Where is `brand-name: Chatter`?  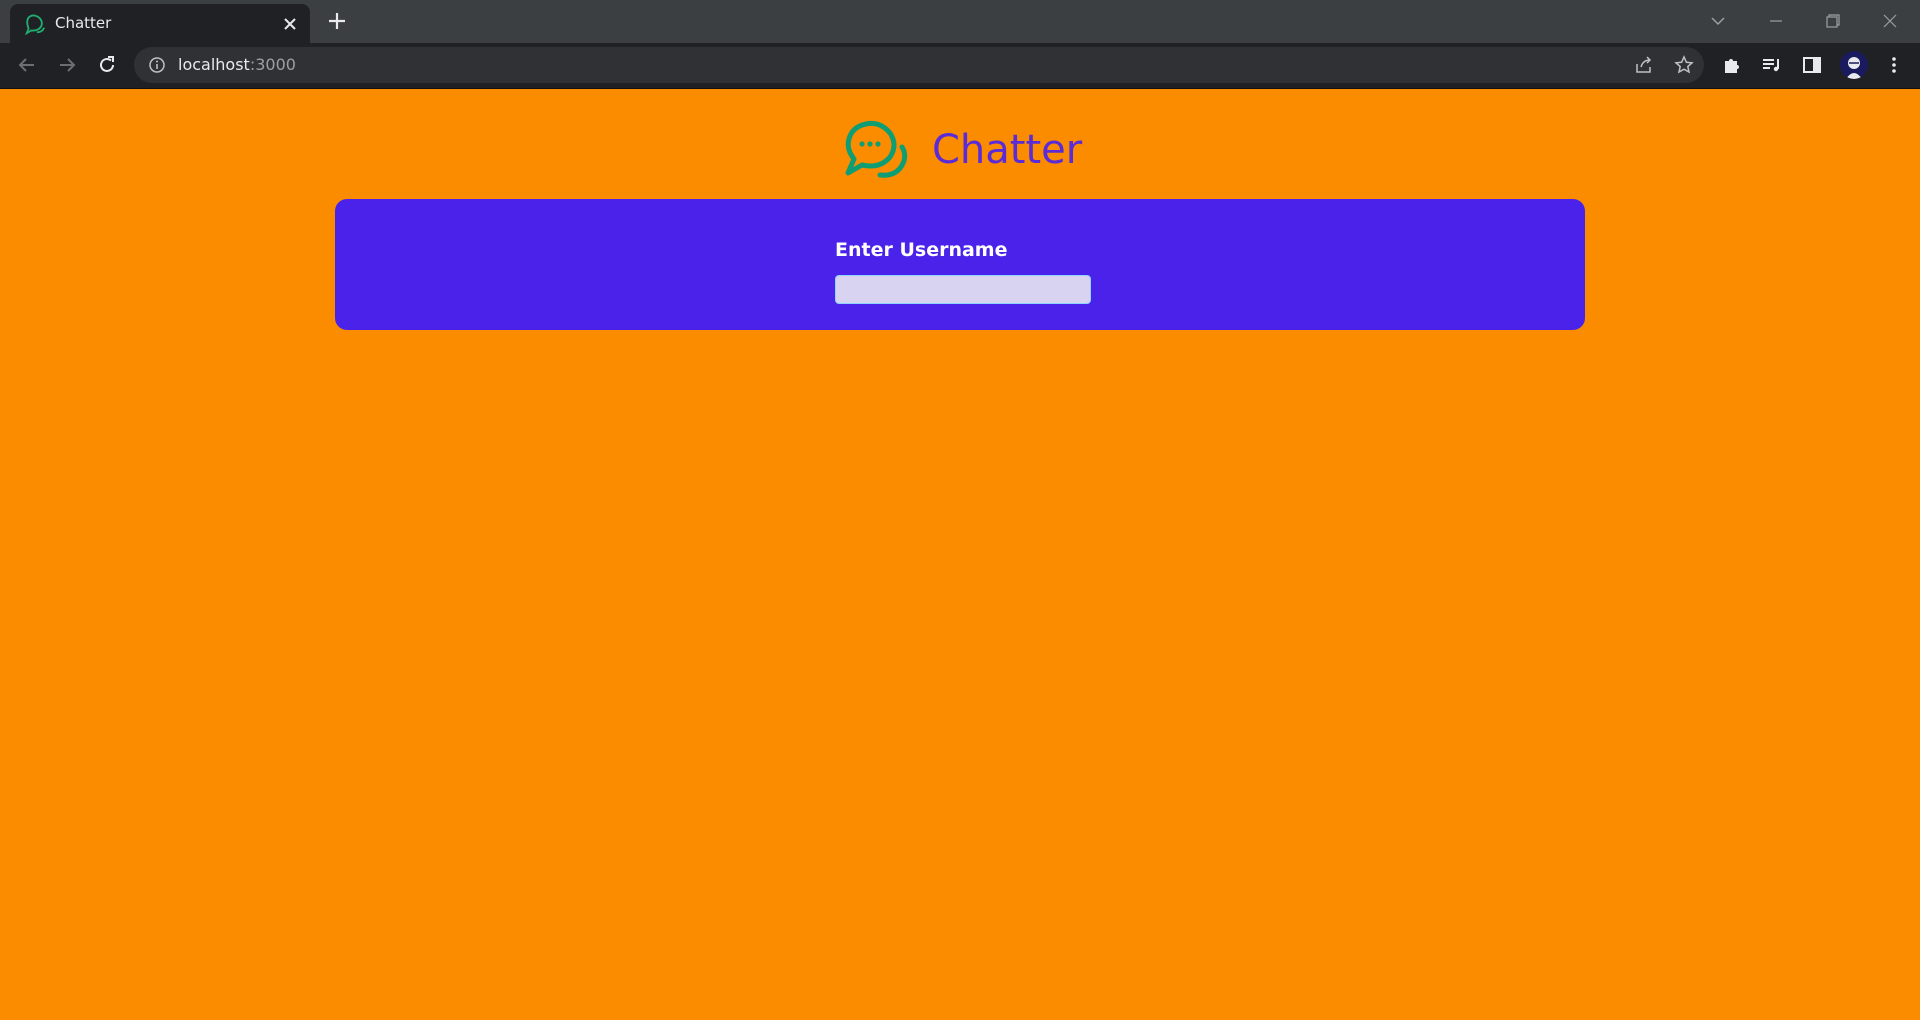
brand-name: Chatter is located at coordinates (1007, 150).